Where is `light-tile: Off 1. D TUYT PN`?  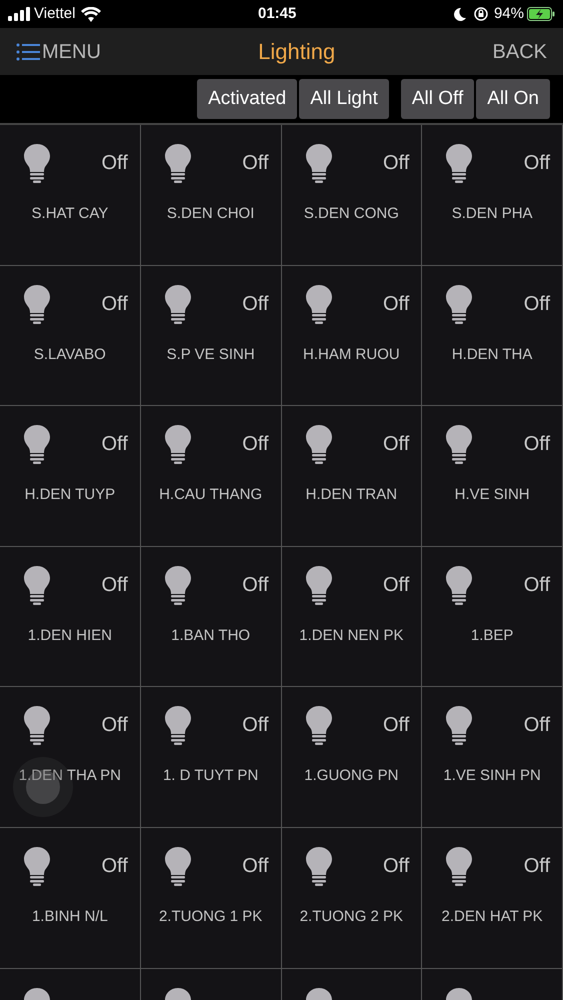
light-tile: Off 1. D TUYT PN is located at coordinates (211, 757).